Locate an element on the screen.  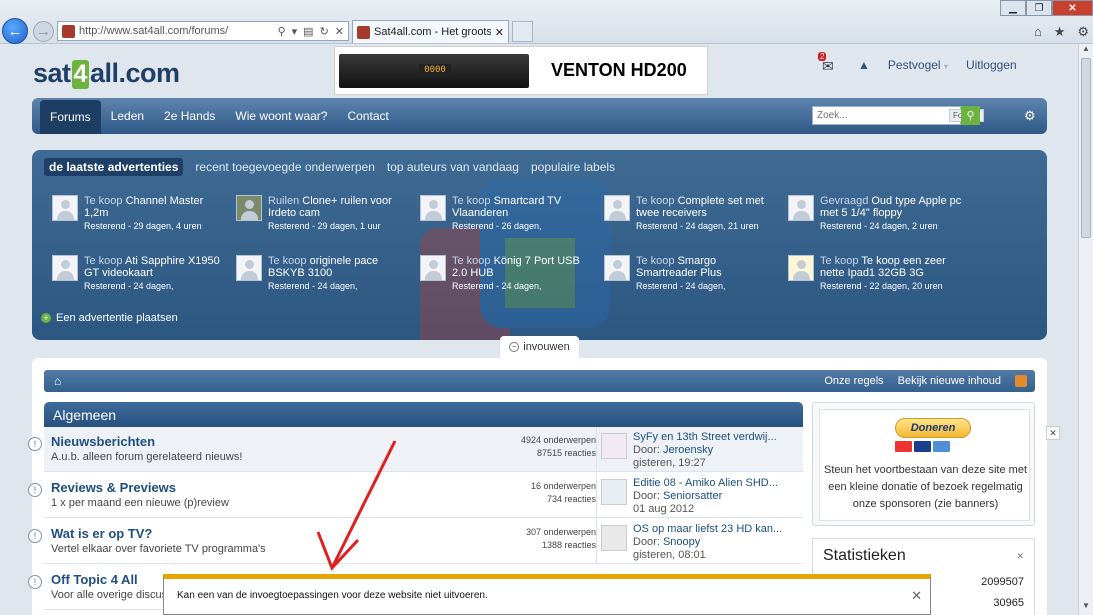
receiver-image: 0000 is located at coordinates (434, 70).